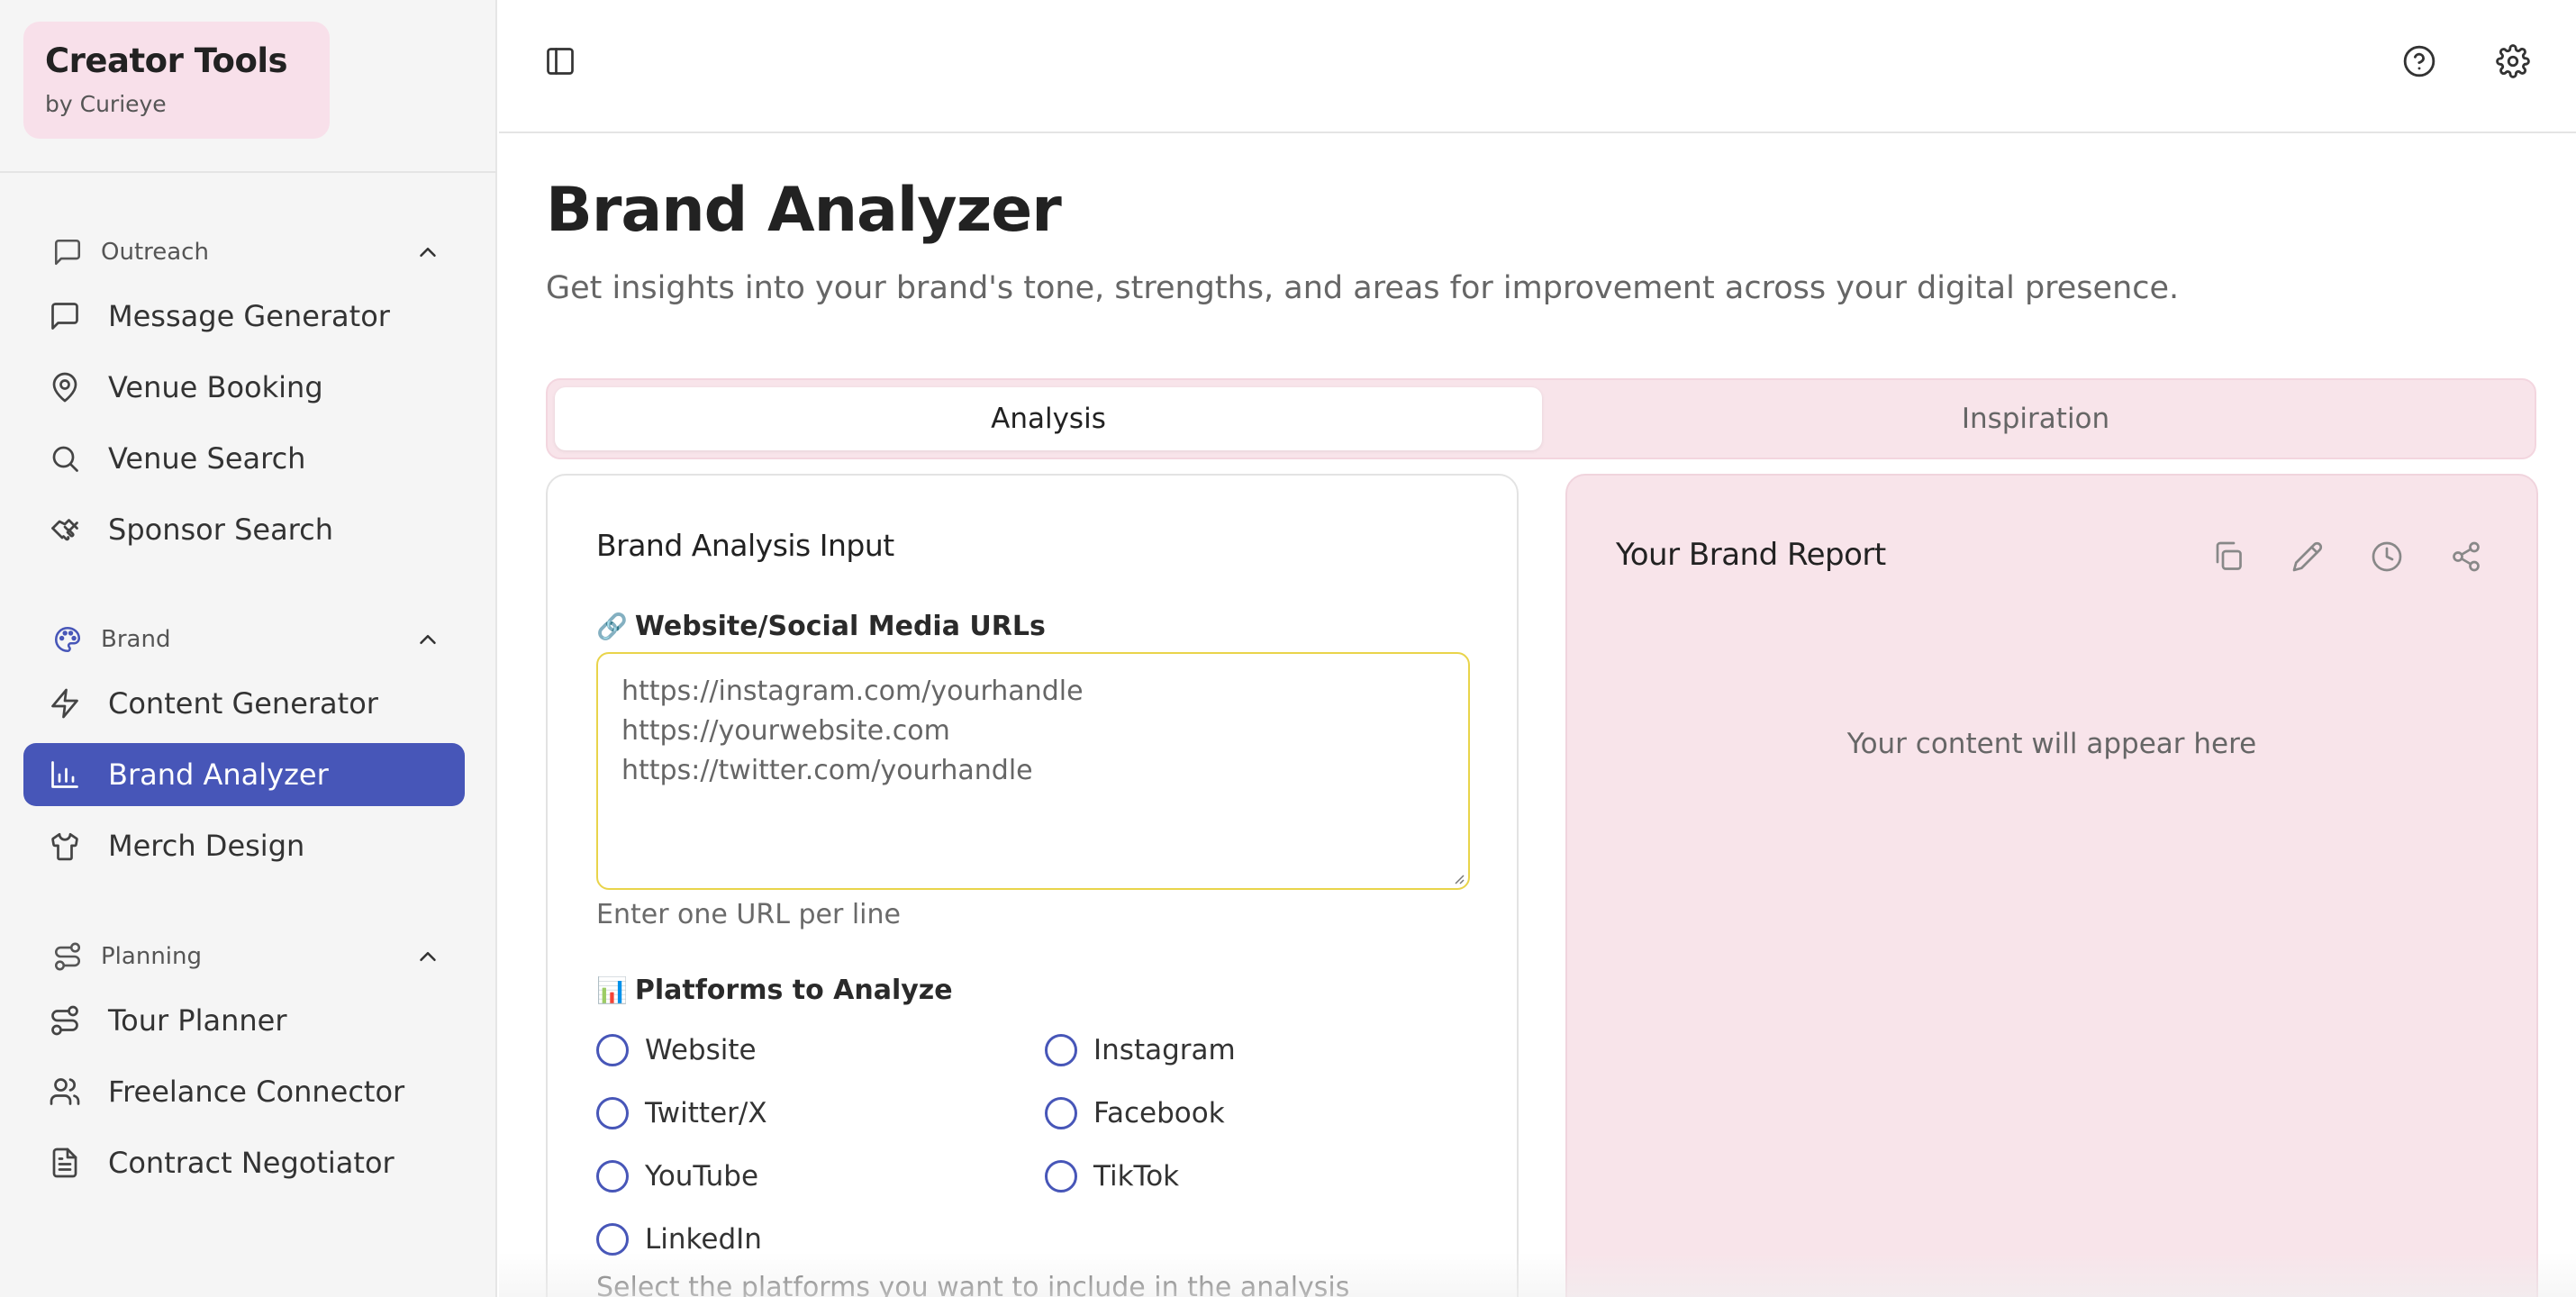 The width and height of the screenshot is (2576, 1297). What do you see at coordinates (218, 774) in the screenshot?
I see `sidebar-item-label: Brand Analyzer` at bounding box center [218, 774].